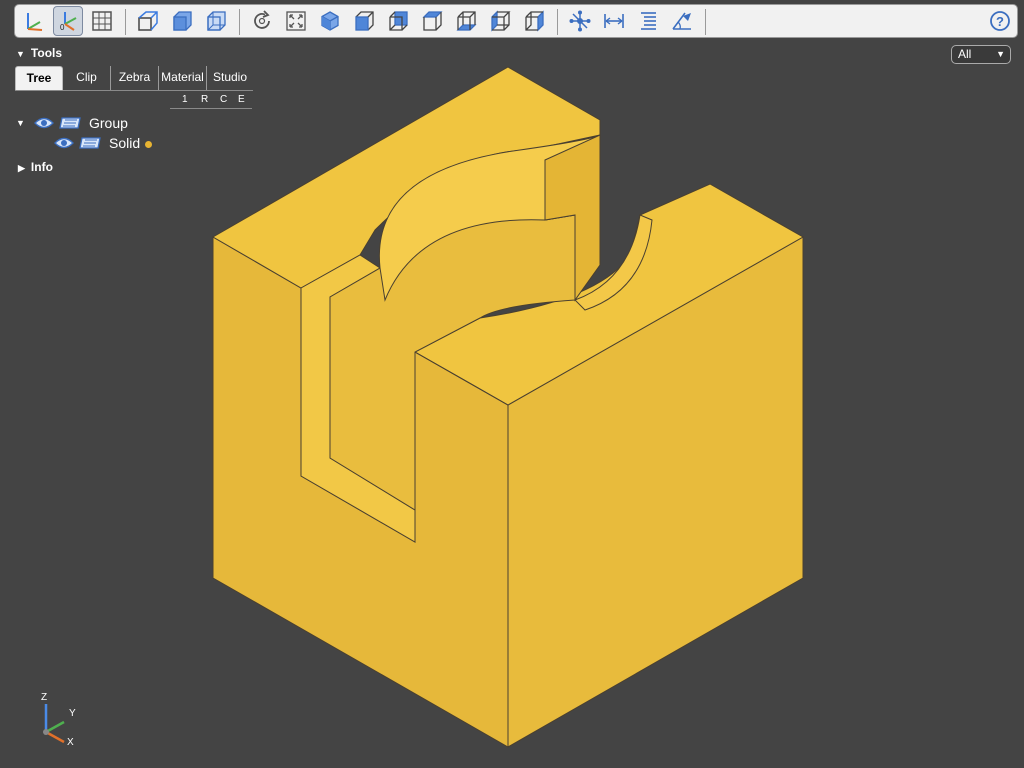 This screenshot has width=1024, height=768. Describe the element at coordinates (72, 713) in the screenshot. I see `axis-label-y: Y` at that location.